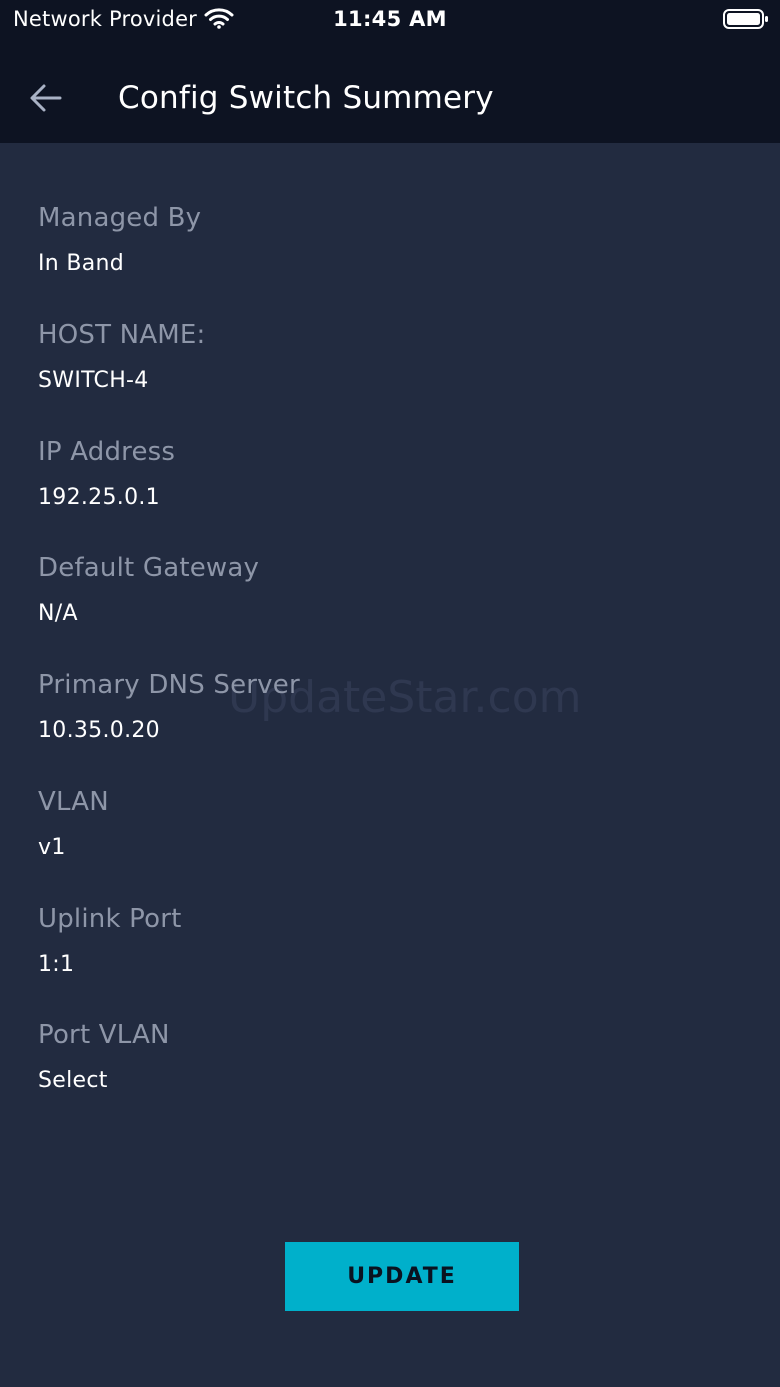  Describe the element at coordinates (93, 380) in the screenshot. I see `field-value: SWITCH-4` at that location.